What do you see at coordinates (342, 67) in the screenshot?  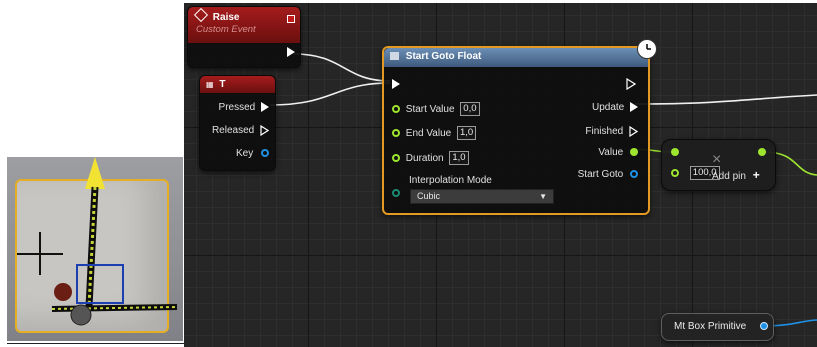 I see `exec-wire-raise` at bounding box center [342, 67].